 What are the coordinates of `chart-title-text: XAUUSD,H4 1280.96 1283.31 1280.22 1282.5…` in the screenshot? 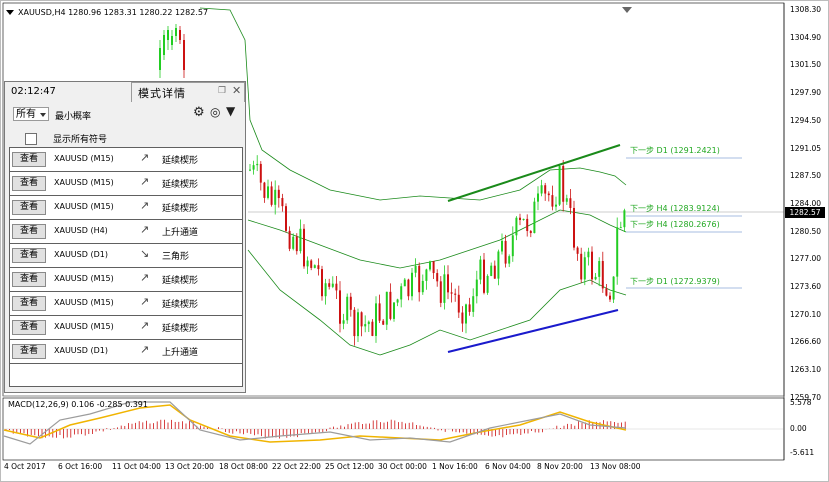 It's located at (113, 12).